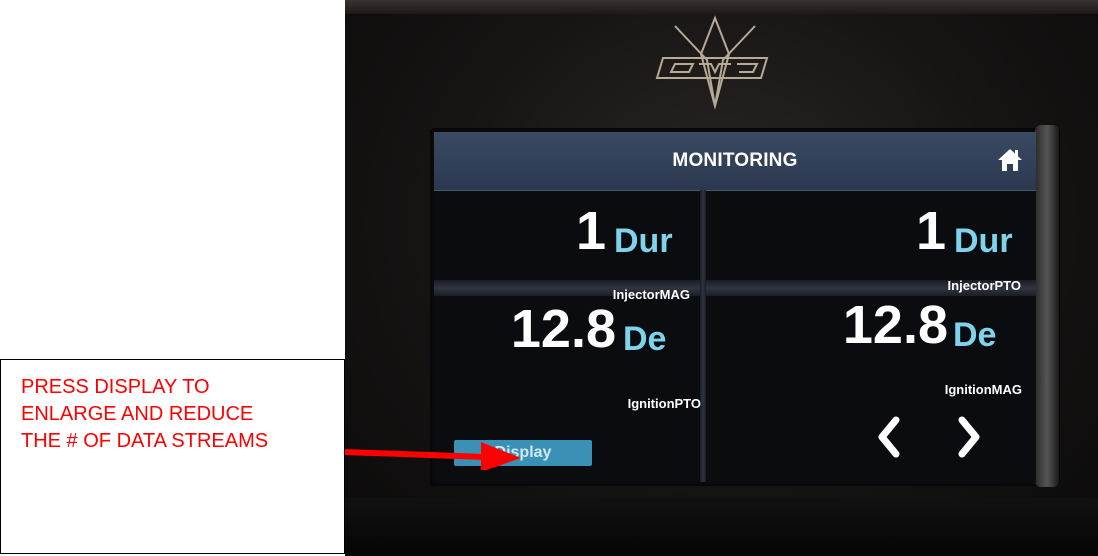  What do you see at coordinates (871, 241) in the screenshot?
I see `data-cell-injector-pto: 1 Dur InjectorPTO` at bounding box center [871, 241].